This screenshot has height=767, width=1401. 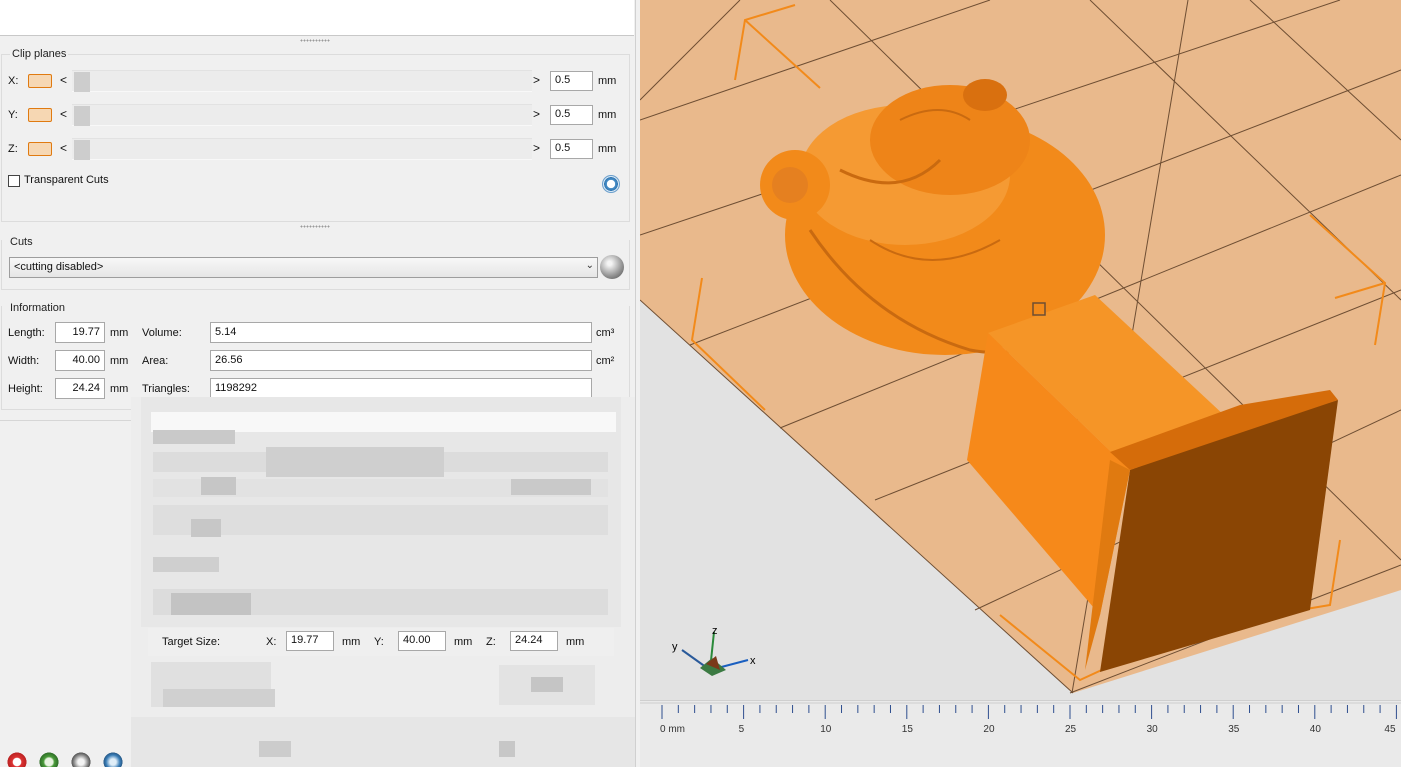 I want to click on clip-y-input: 0.5, so click(x=571, y=115).